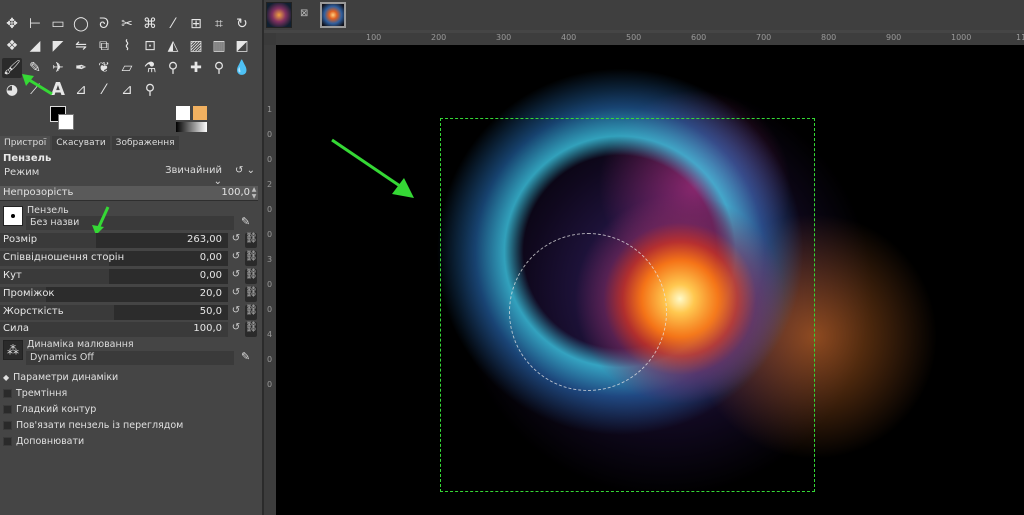 This screenshot has width=1024, height=515. Describe the element at coordinates (130, 358) in the screenshot. I see `dynamics-name-field: Dynamics Off` at that location.